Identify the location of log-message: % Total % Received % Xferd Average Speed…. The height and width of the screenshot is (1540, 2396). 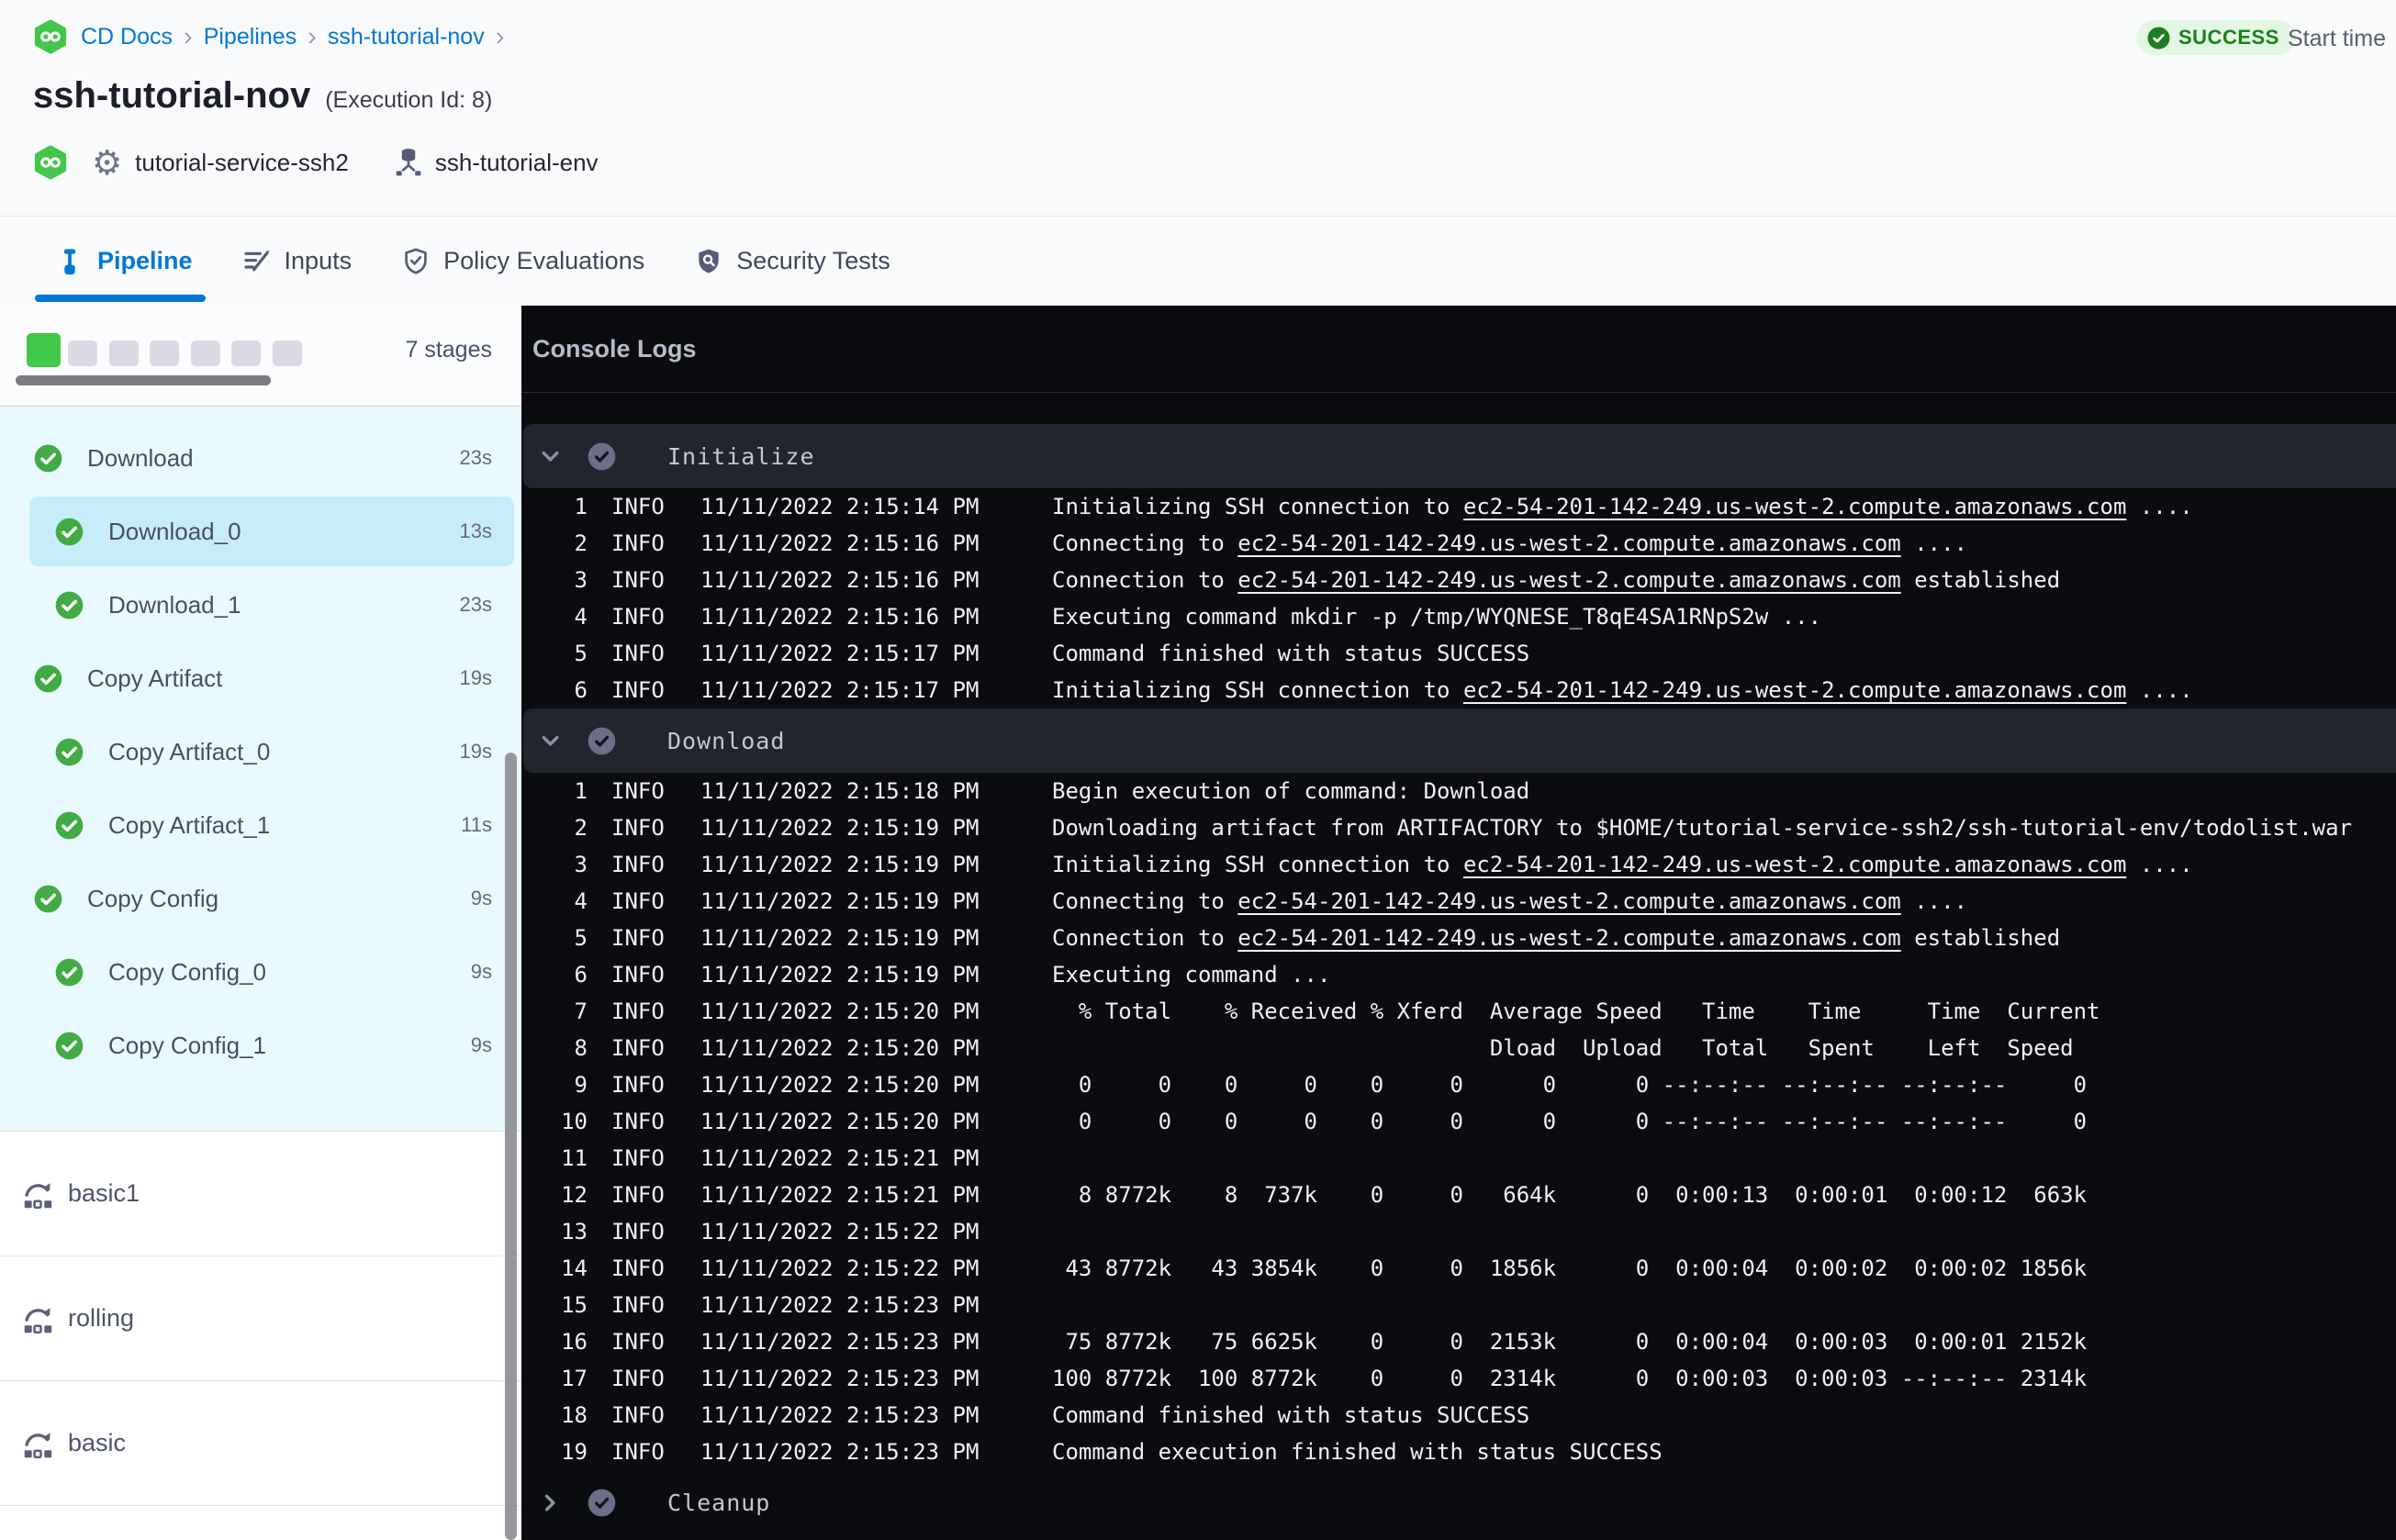
(1576, 1011).